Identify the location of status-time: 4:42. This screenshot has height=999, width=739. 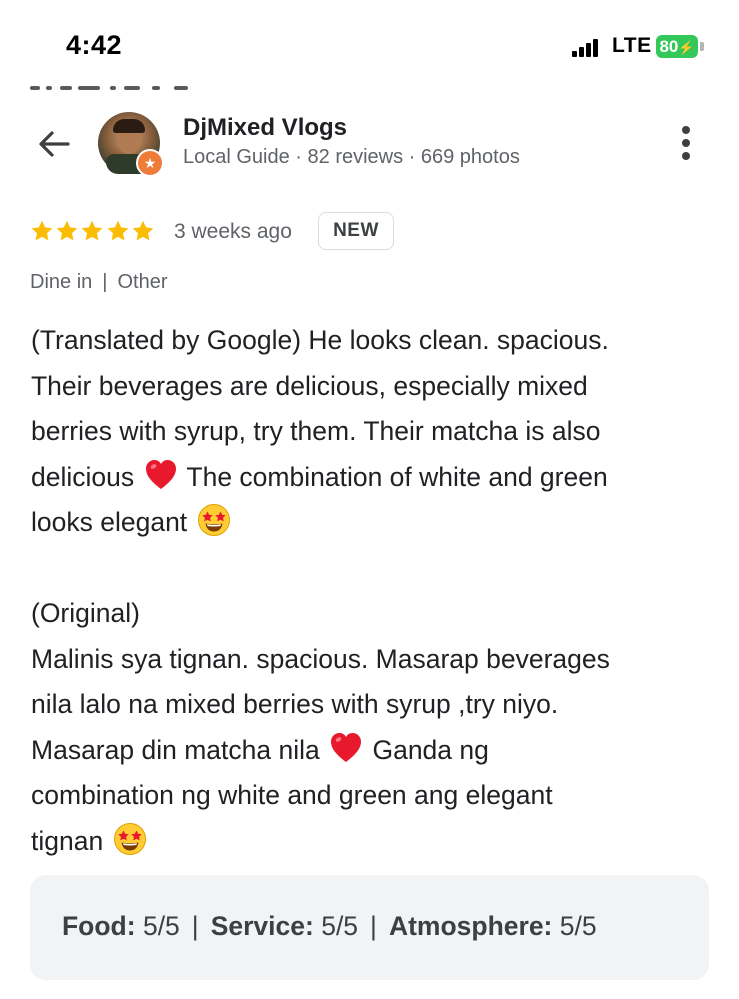
(94, 45).